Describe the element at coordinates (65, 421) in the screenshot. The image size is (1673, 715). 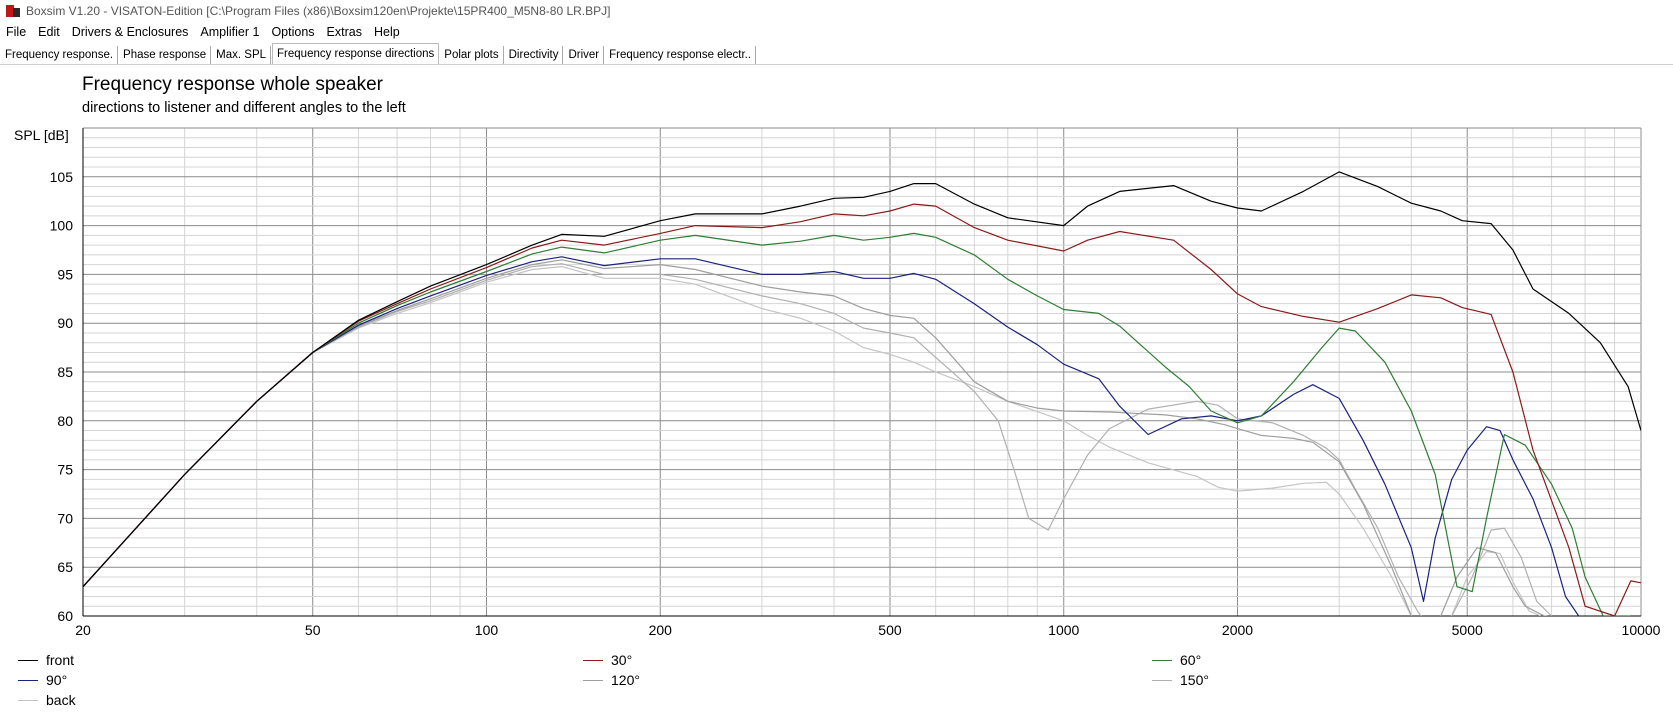
I see `y-tick-label: 80` at that location.